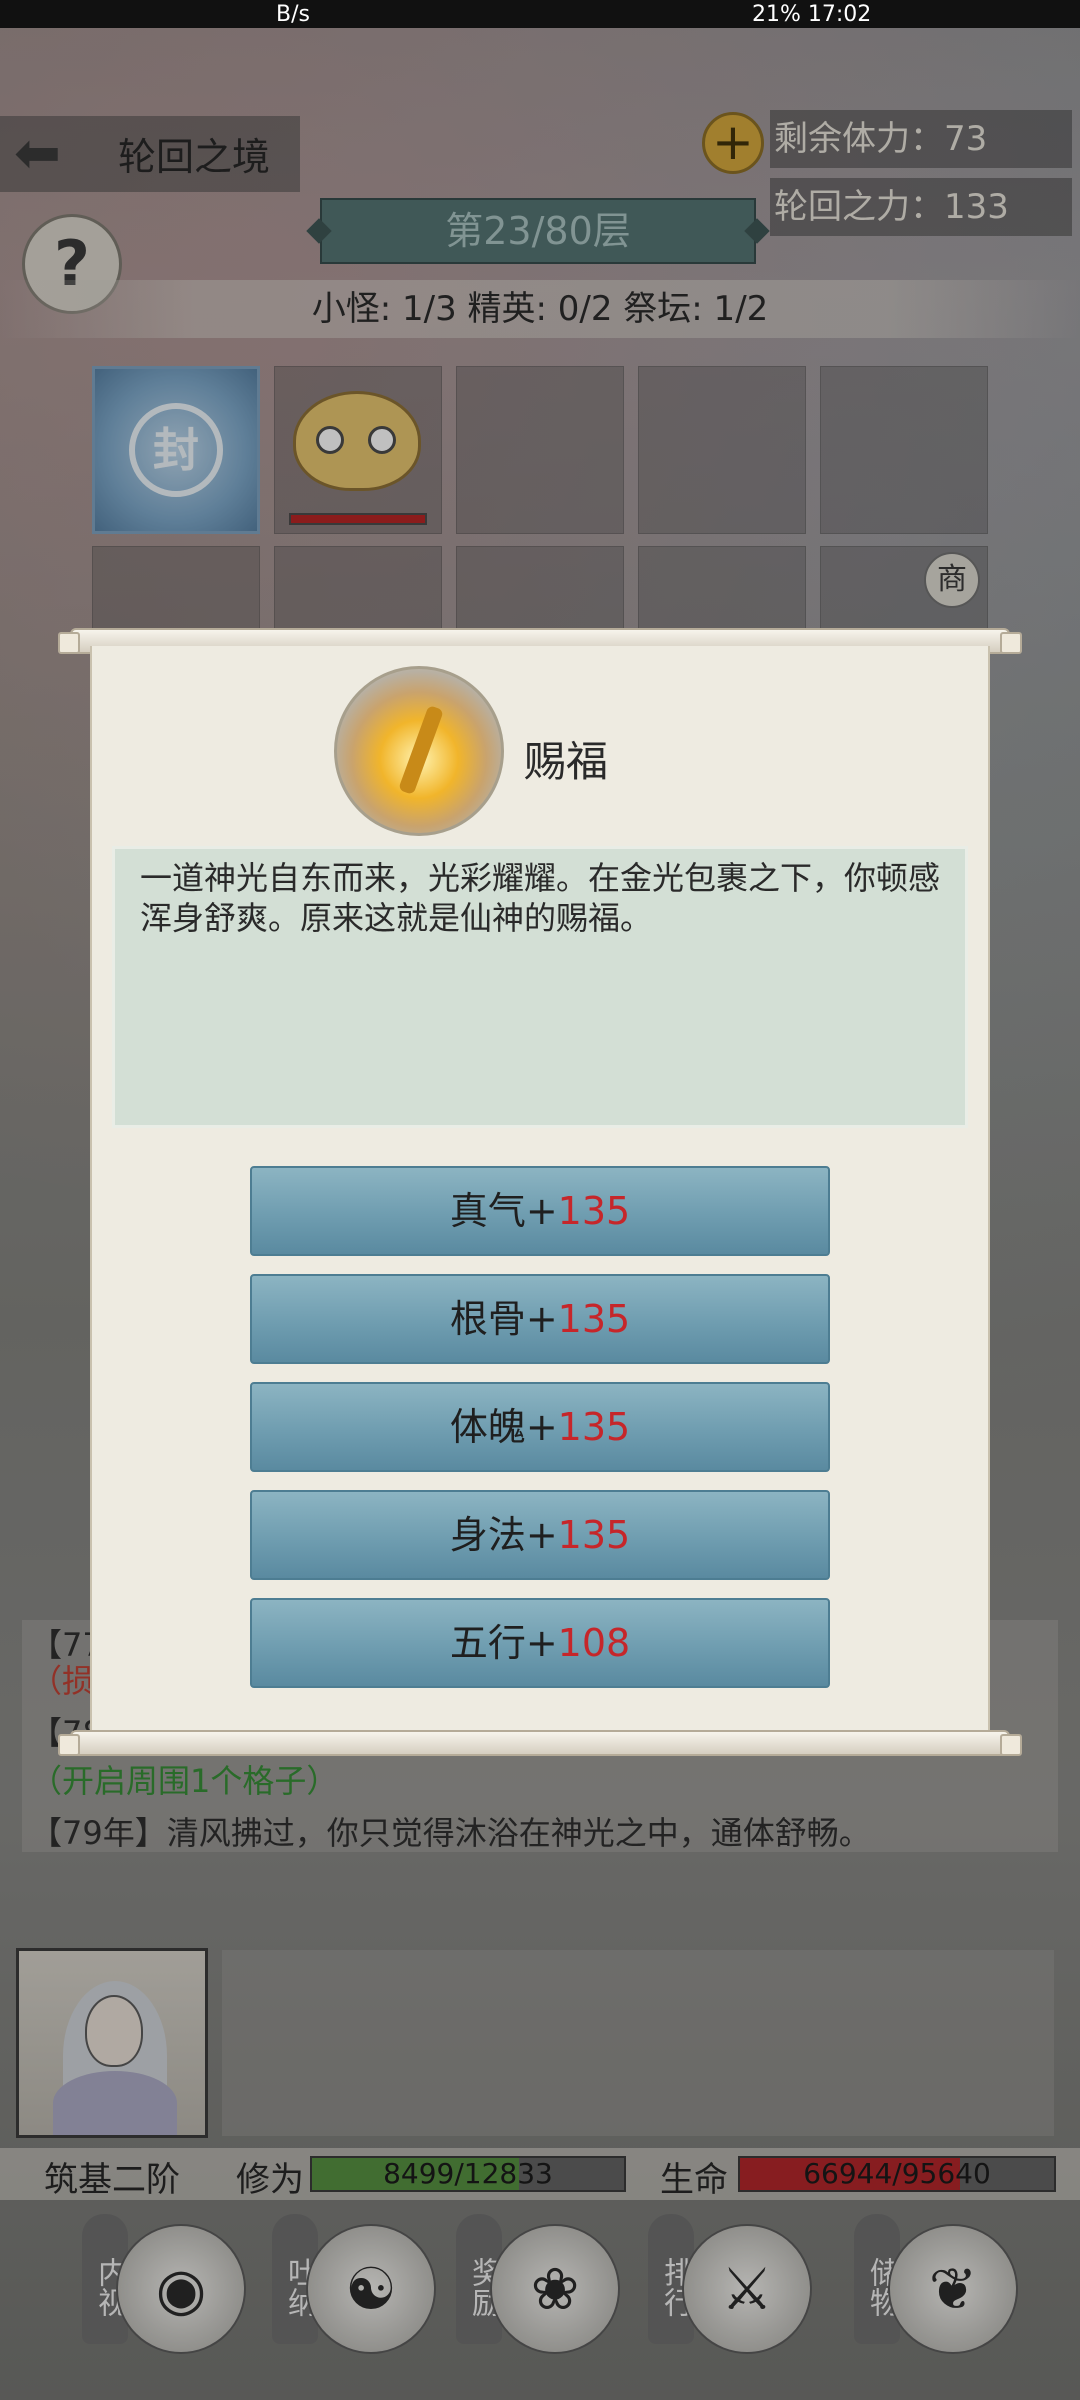 This screenshot has width=1080, height=2400. What do you see at coordinates (503, 1319) in the screenshot?
I see `option-label: 根骨+` at bounding box center [503, 1319].